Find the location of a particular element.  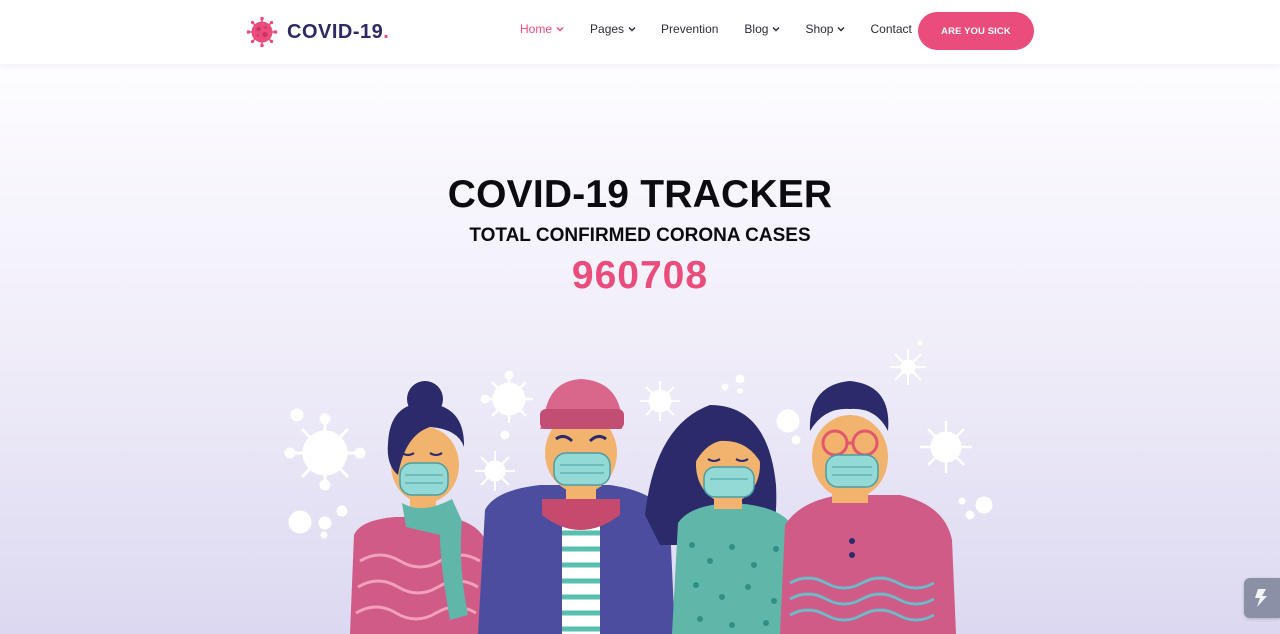

nav-blog-label: Blog is located at coordinates (756, 29).